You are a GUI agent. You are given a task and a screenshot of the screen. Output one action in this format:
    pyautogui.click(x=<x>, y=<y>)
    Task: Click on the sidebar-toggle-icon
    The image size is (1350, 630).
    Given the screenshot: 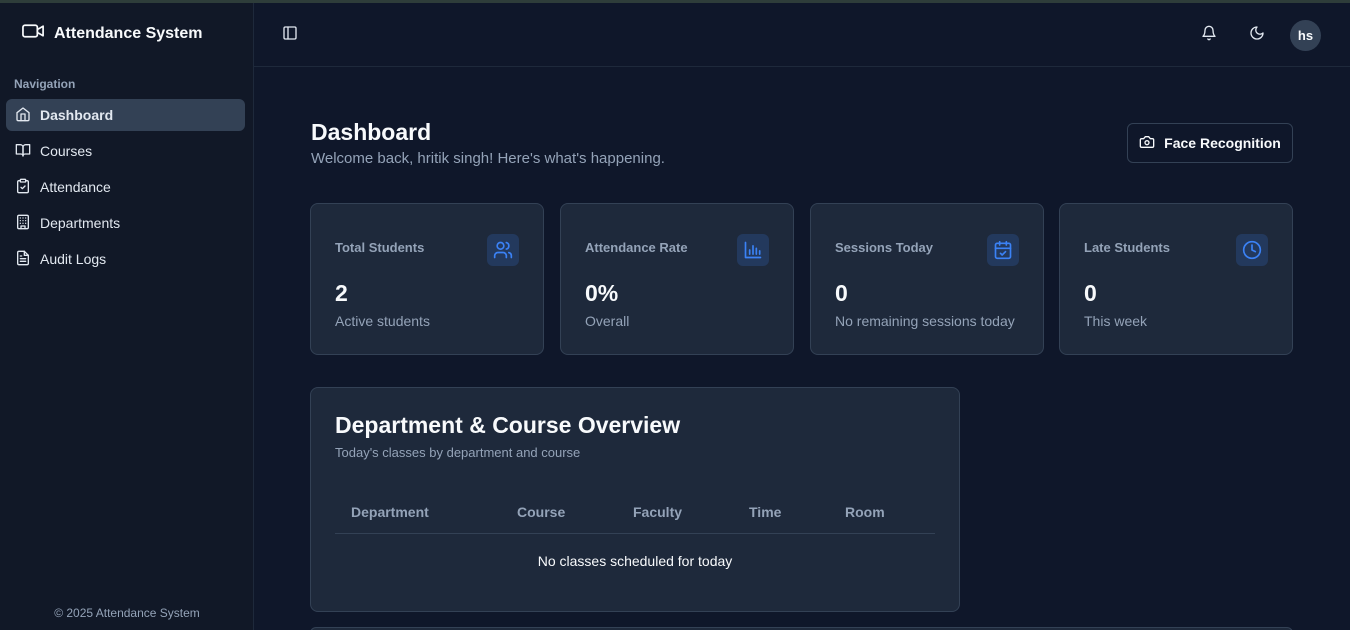 What is the action you would take?
    pyautogui.click(x=290, y=35)
    